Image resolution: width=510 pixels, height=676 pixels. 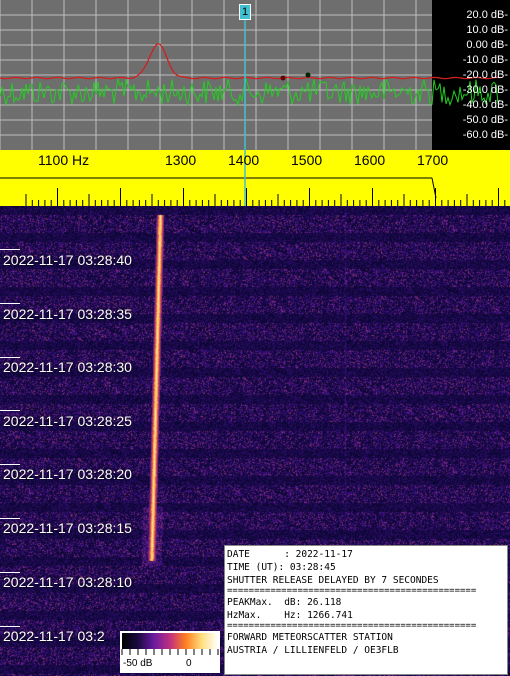 I want to click on legend-min-label: -50 dB, so click(x=138, y=663).